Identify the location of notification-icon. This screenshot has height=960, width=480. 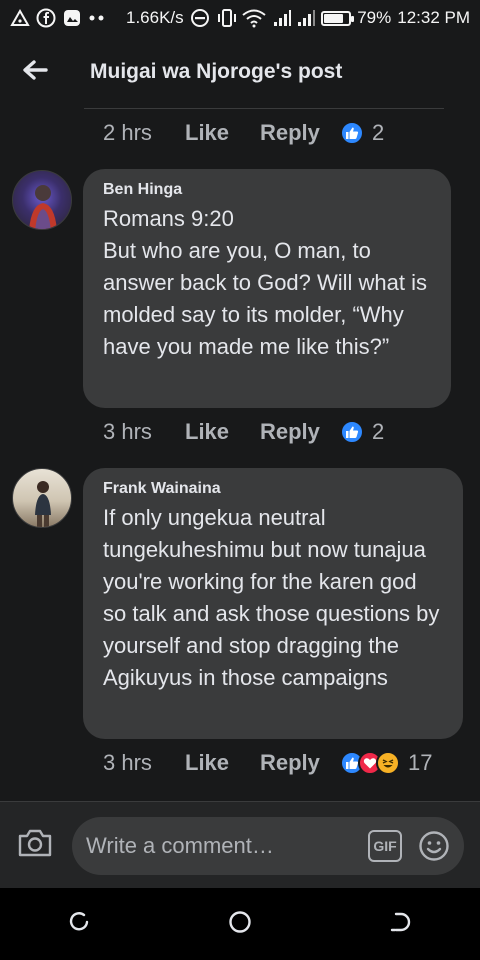
(20, 18).